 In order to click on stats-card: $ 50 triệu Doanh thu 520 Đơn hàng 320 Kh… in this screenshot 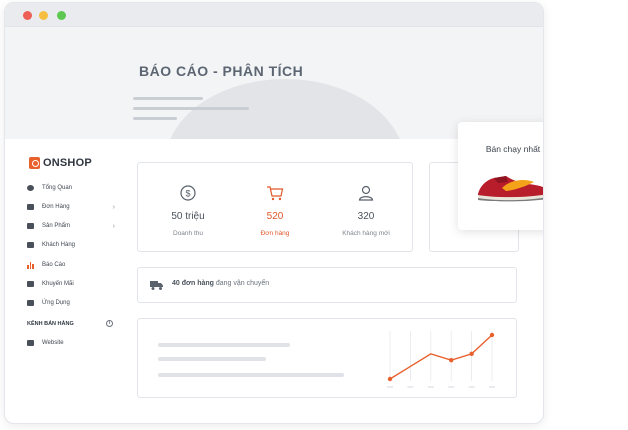, I will do `click(275, 207)`.